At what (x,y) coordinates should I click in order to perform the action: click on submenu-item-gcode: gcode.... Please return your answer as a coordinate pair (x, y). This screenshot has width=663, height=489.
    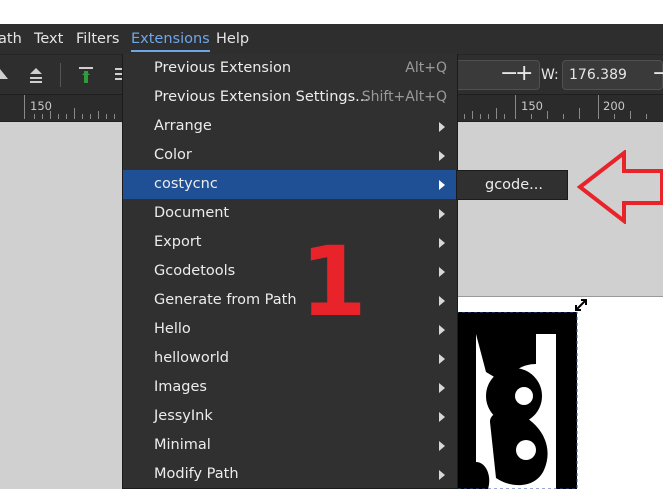
    Looking at the image, I should click on (514, 185).